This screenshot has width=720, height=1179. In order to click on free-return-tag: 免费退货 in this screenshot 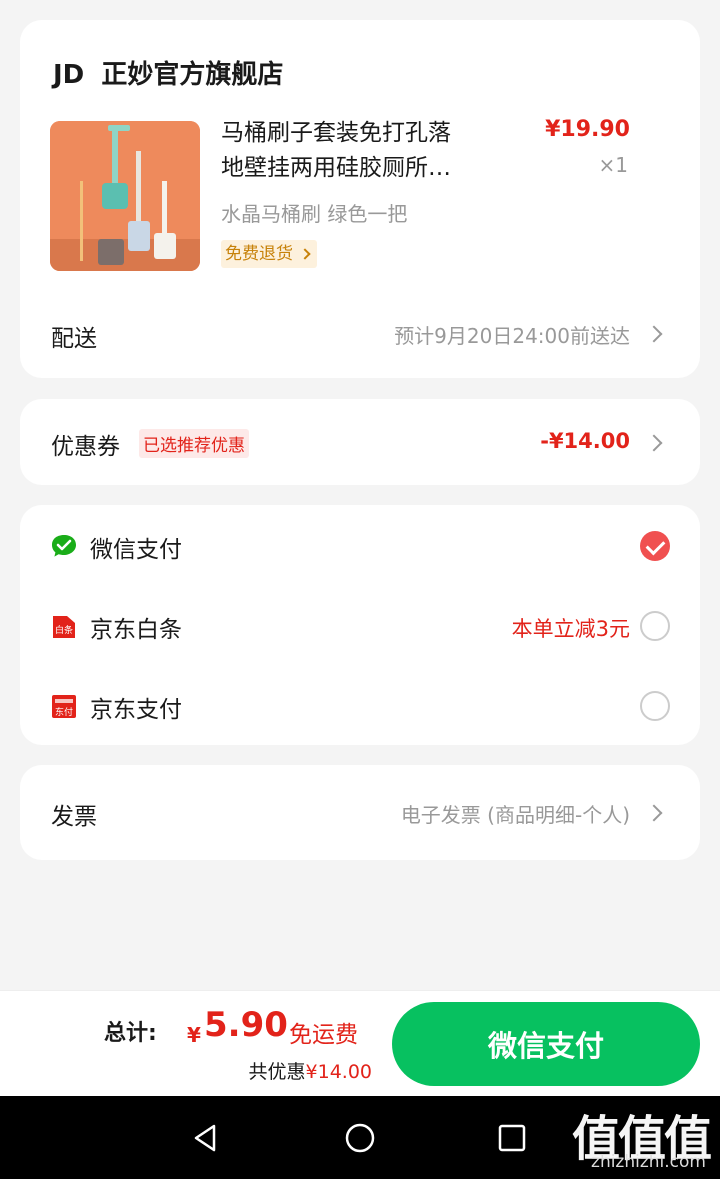, I will do `click(269, 254)`.